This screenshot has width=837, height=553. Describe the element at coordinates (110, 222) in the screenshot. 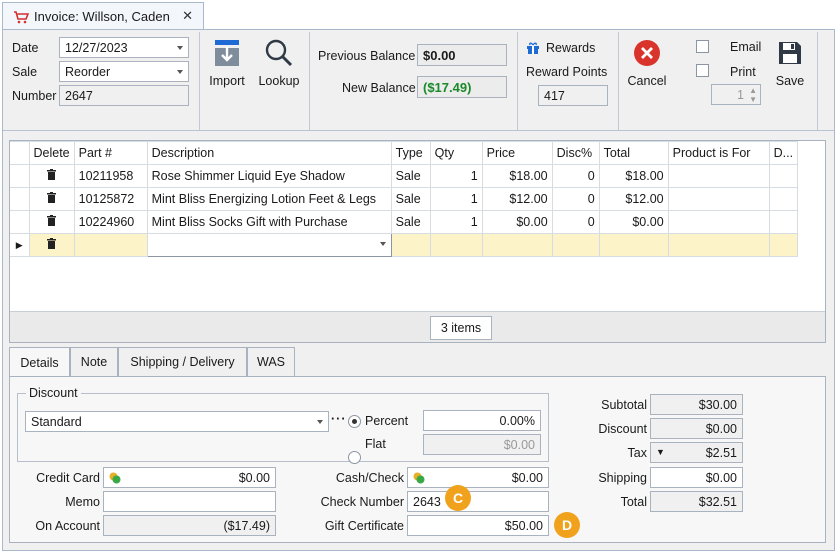

I see `part-cell: 10224960` at that location.